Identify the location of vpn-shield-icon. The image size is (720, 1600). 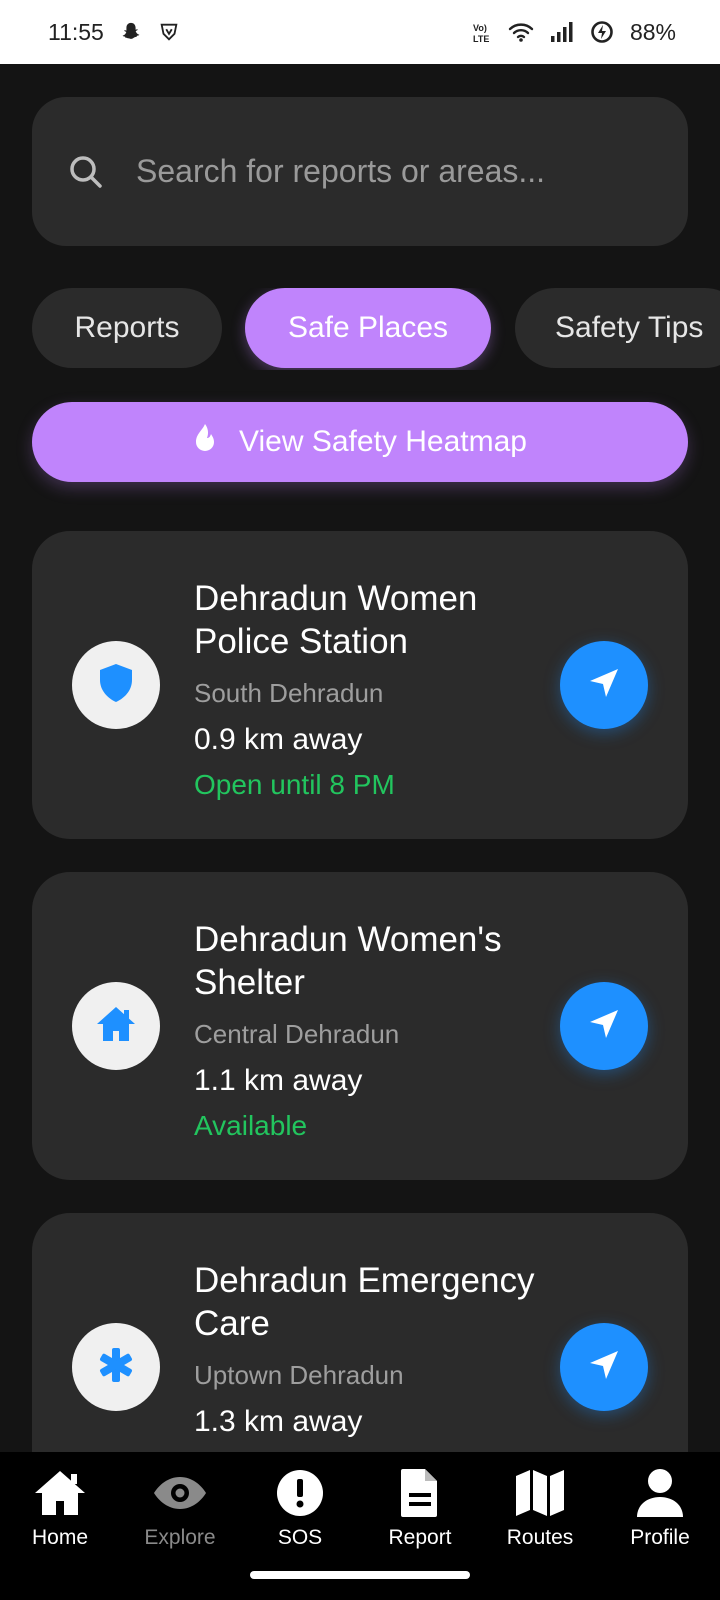
(169, 32).